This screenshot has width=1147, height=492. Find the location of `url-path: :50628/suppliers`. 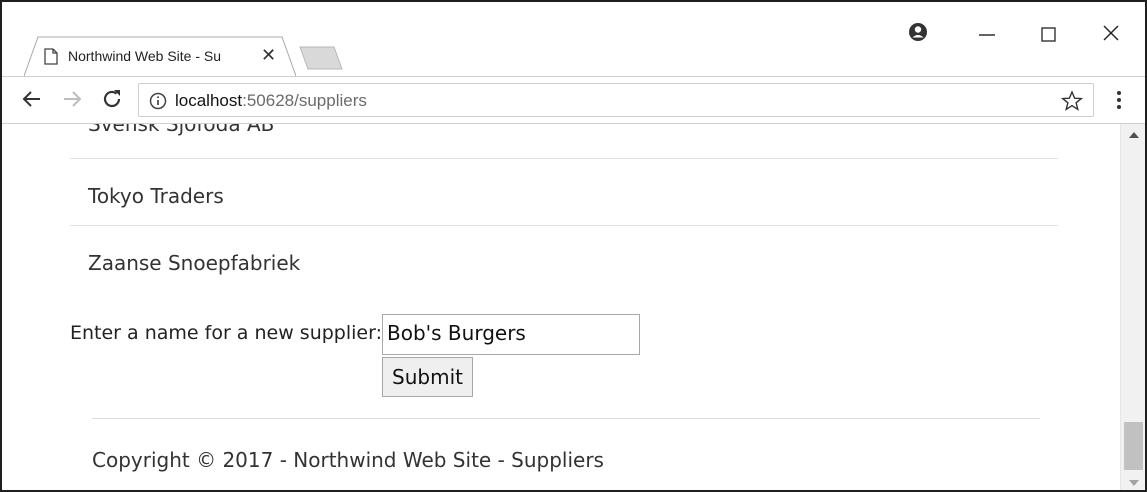

url-path: :50628/suppliers is located at coordinates (304, 100).